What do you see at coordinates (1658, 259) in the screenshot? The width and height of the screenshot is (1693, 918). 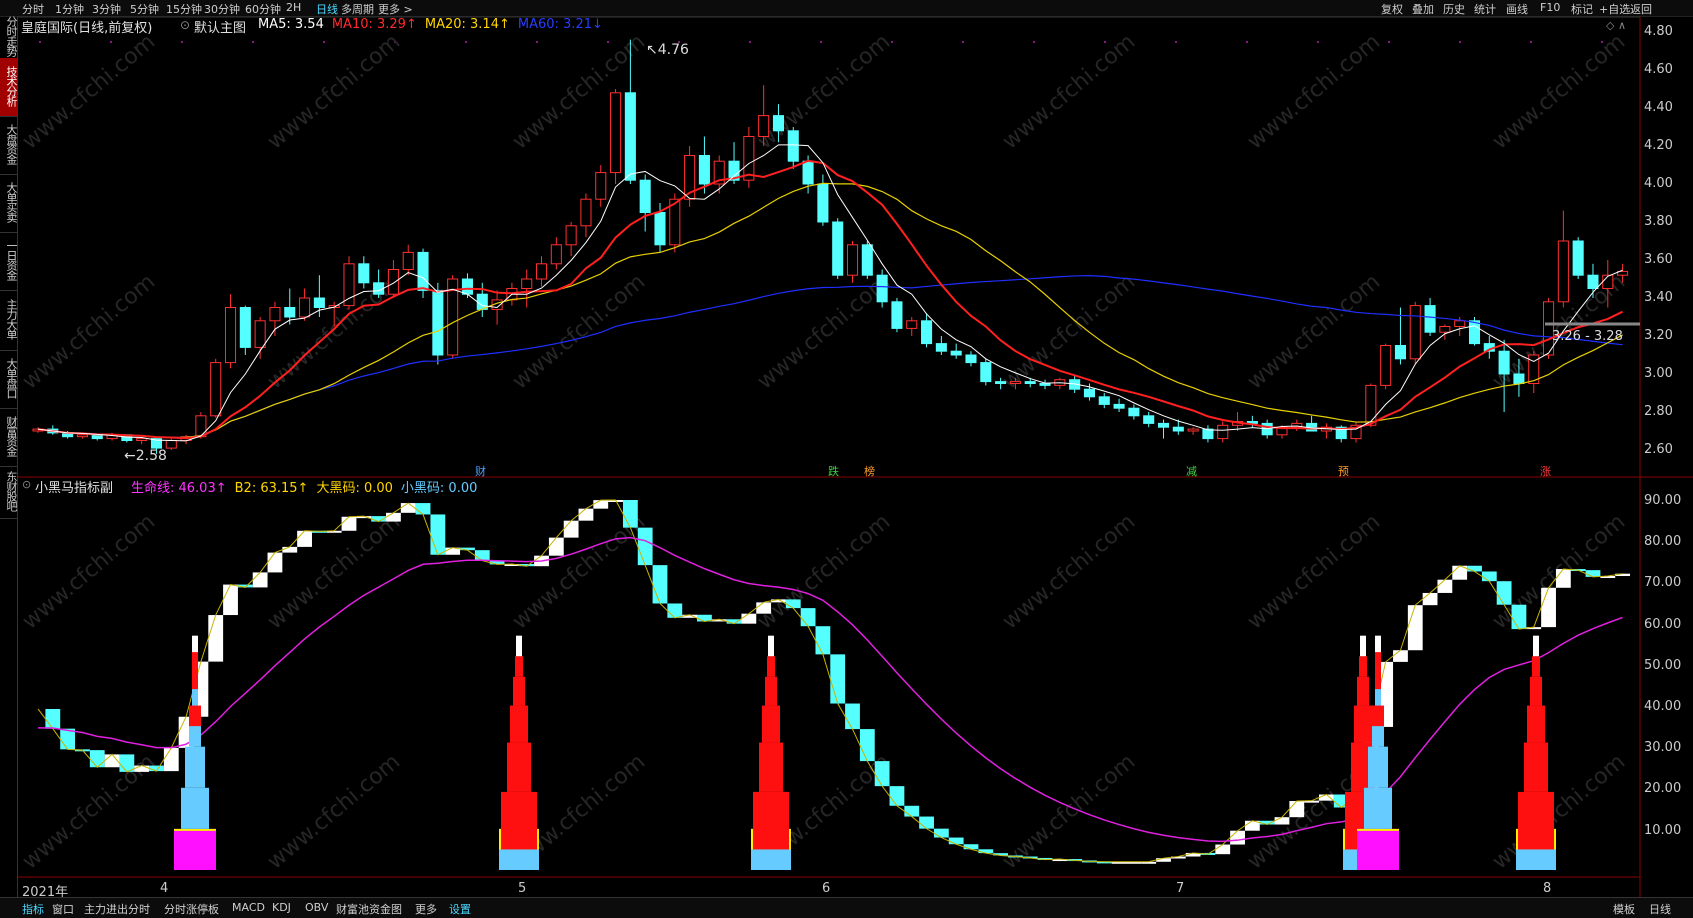 I see `price-tick: 3.60` at bounding box center [1658, 259].